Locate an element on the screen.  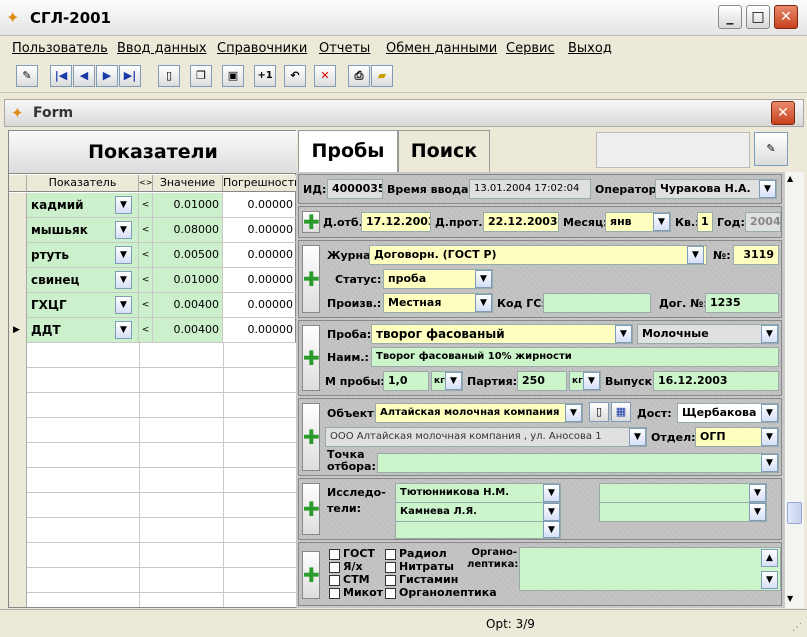
object-select: Алтайская молочная компания is located at coordinates (479, 413).